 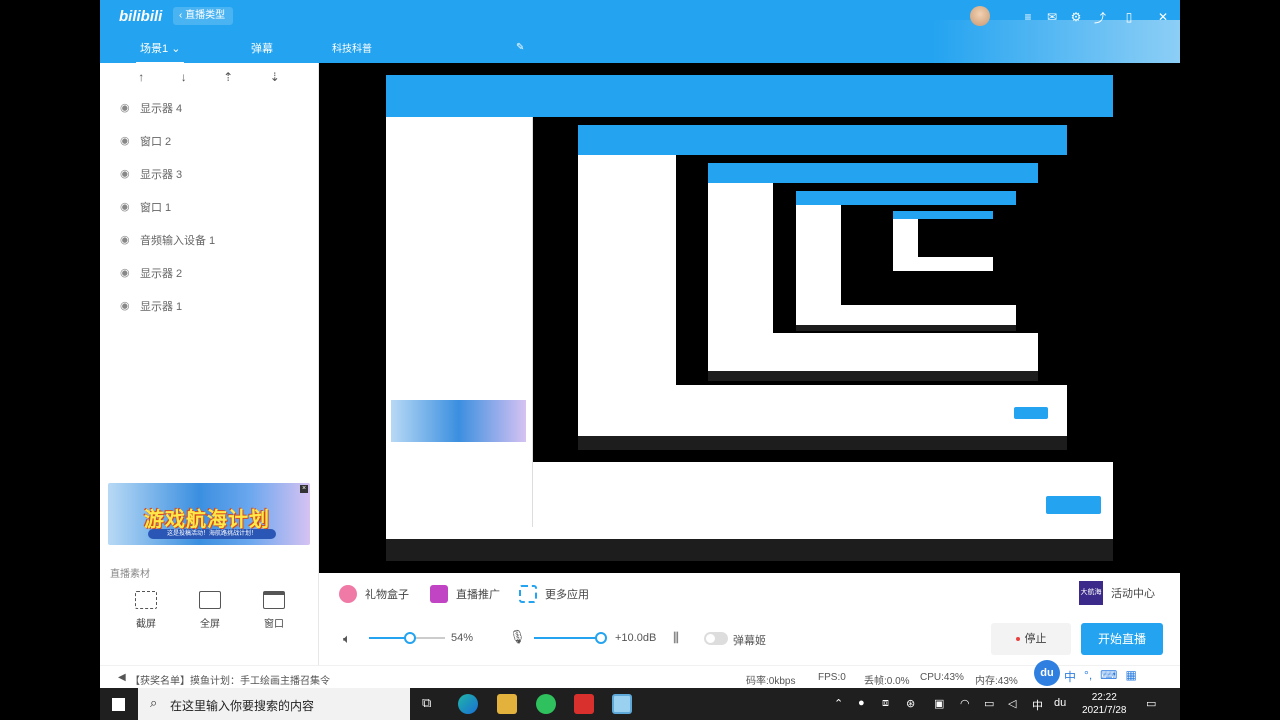 I want to click on taskbar-search: ⌕ 在这里输入你要搜索的内容, so click(x=274, y=704).